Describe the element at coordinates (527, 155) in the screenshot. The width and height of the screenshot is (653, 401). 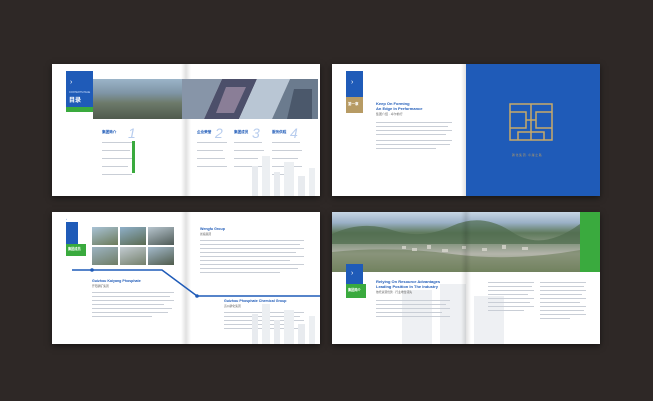
I see `emblem-caption: 磷 化 集 团 · 卓 越 之 路` at that location.